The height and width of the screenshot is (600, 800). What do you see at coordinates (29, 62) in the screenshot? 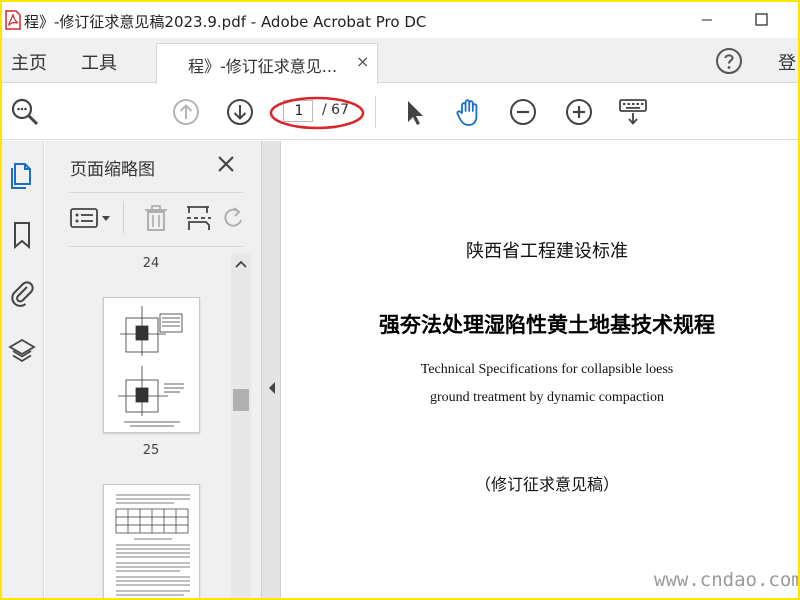
I see `tab-home: 主页` at bounding box center [29, 62].